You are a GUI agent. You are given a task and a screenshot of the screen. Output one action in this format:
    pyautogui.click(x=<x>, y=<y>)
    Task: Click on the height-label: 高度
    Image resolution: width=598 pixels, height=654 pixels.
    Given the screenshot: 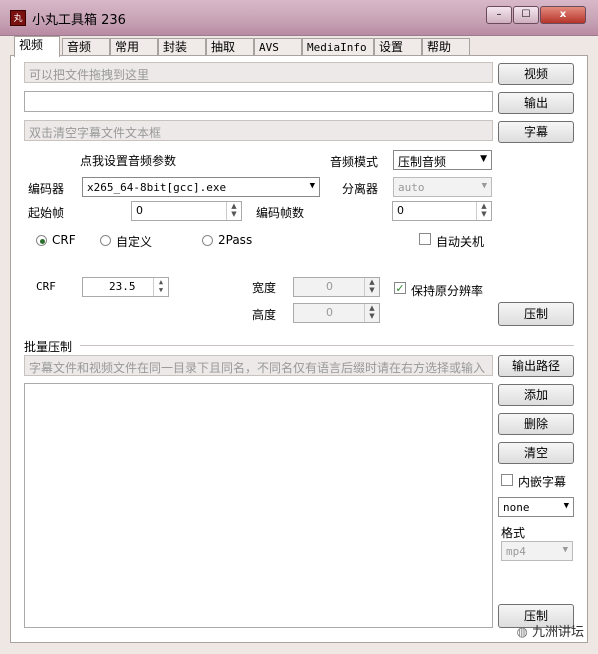 What is the action you would take?
    pyautogui.click(x=264, y=315)
    